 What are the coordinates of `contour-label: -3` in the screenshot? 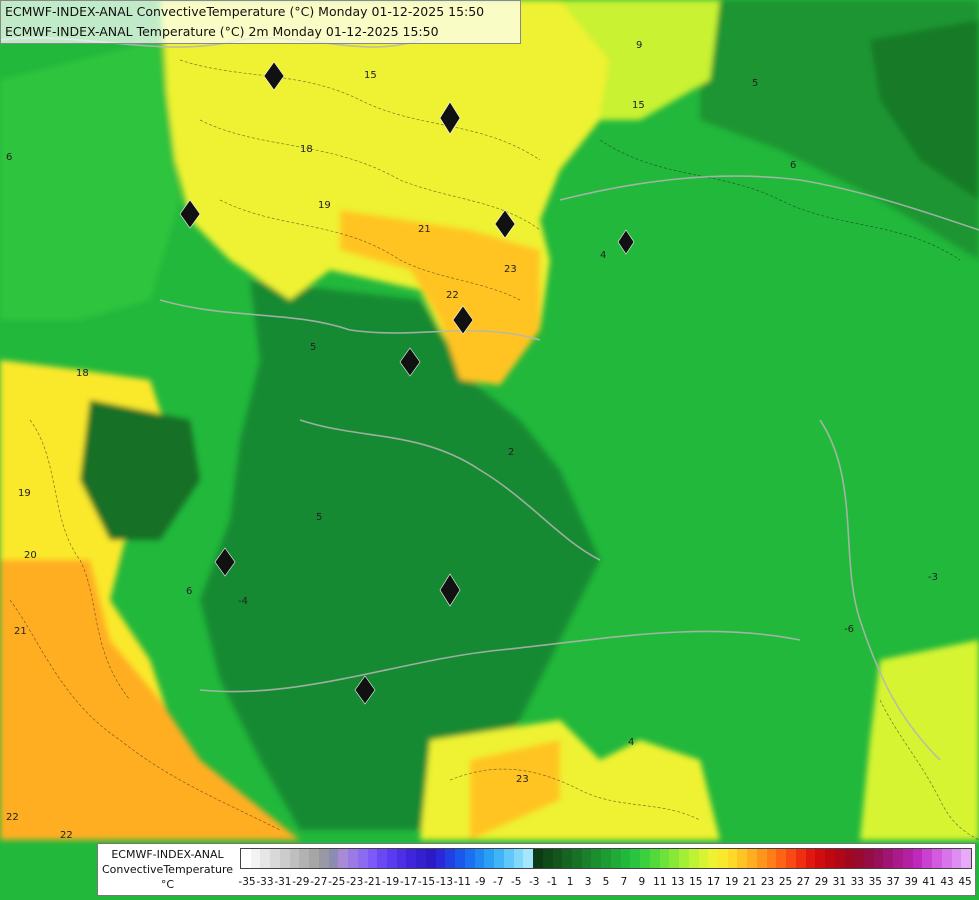 It's located at (933, 577).